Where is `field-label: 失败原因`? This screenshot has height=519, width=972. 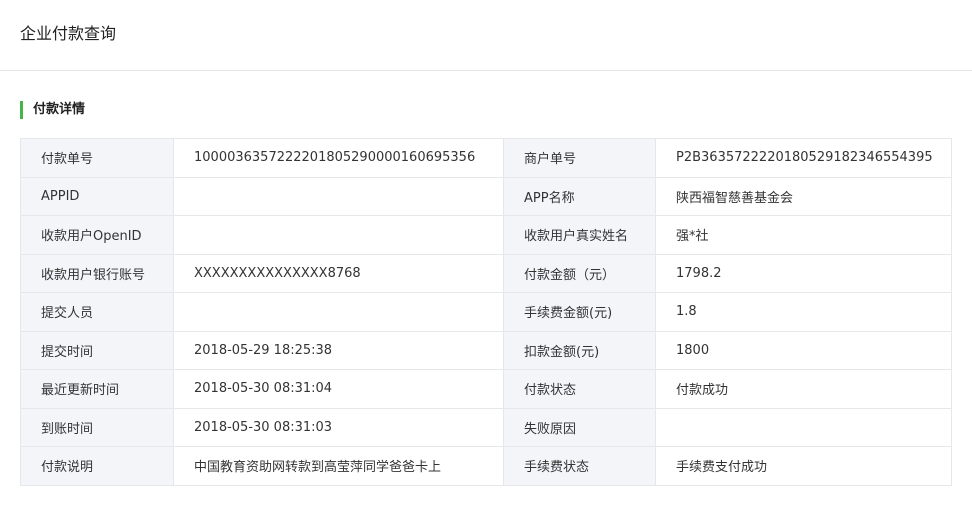
field-label: 失败原因 is located at coordinates (579, 427).